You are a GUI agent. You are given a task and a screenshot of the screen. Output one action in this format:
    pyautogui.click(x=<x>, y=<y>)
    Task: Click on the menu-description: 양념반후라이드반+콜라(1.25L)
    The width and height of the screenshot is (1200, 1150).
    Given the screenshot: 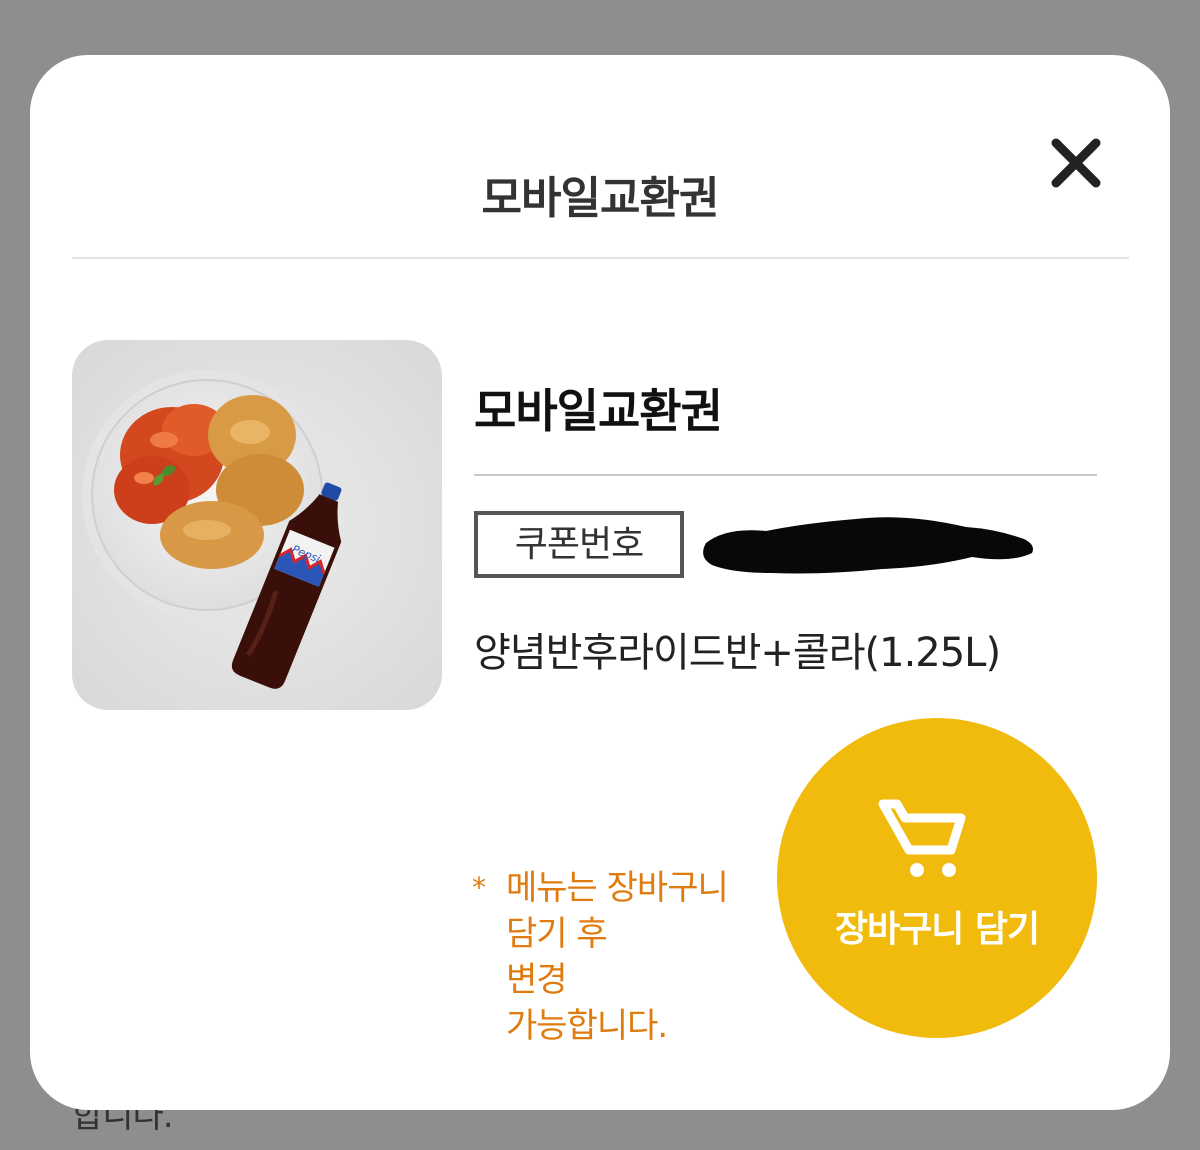 What is the action you would take?
    pyautogui.click(x=737, y=653)
    